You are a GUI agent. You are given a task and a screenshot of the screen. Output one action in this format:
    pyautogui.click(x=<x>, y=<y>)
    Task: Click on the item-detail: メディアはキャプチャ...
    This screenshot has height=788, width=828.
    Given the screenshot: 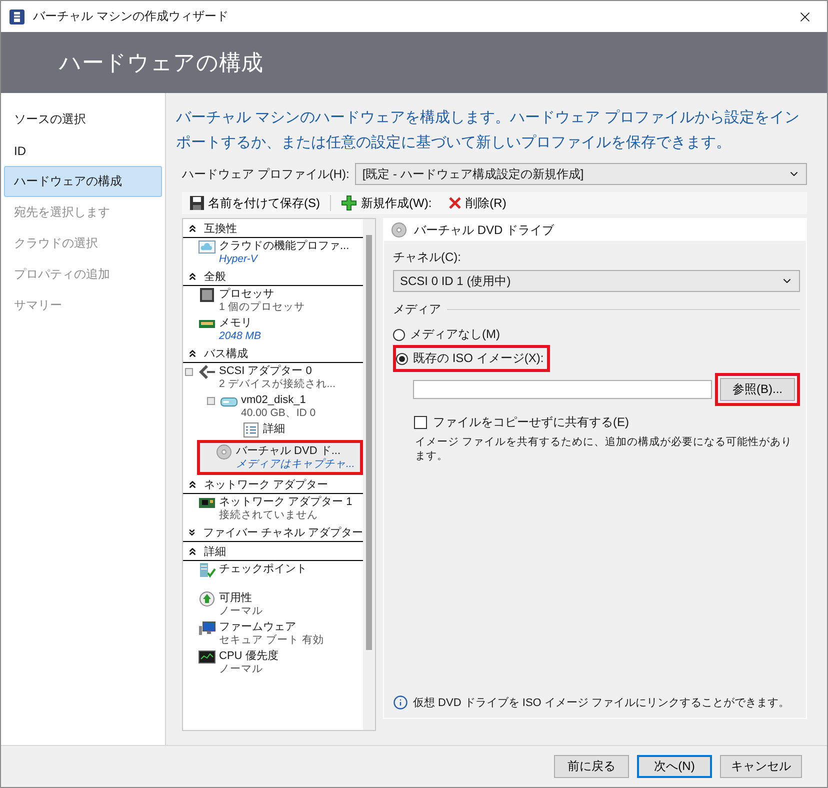 What is the action you would take?
    pyautogui.click(x=295, y=464)
    